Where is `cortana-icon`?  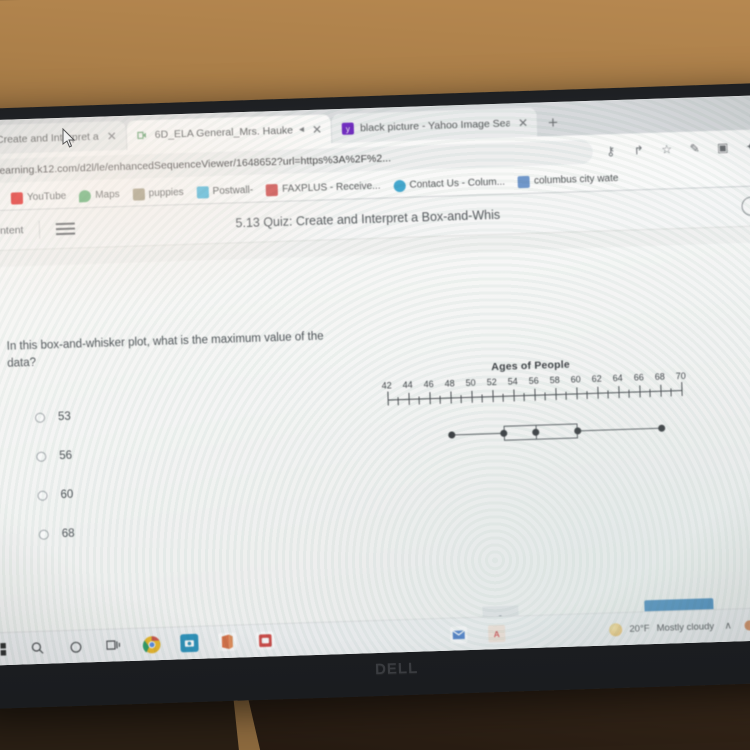 cortana-icon is located at coordinates (75, 647).